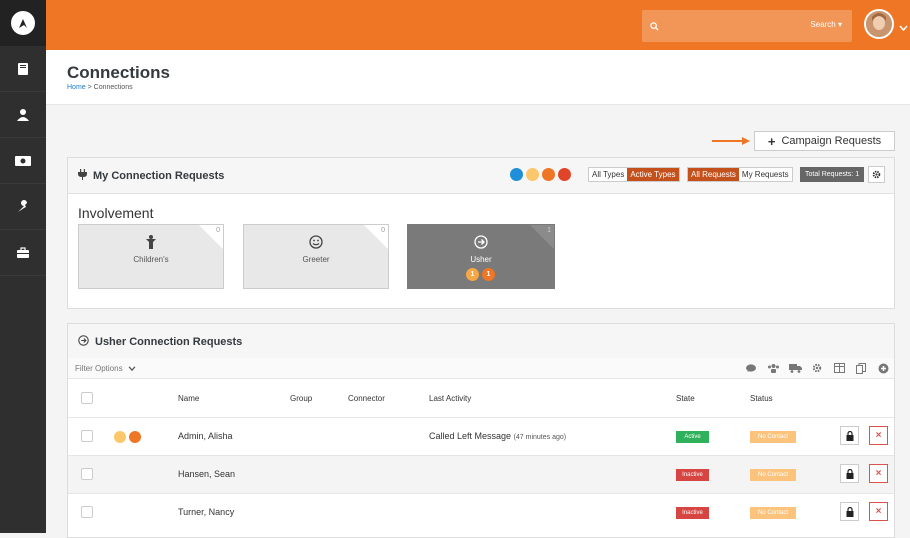 This screenshot has width=910, height=538. I want to click on search-input: Search ▾, so click(747, 26).